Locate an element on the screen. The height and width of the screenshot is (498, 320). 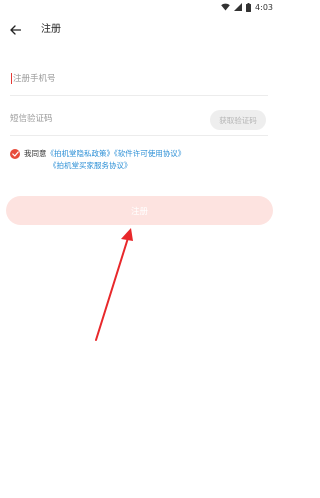
signal-icon is located at coordinates (238, 7).